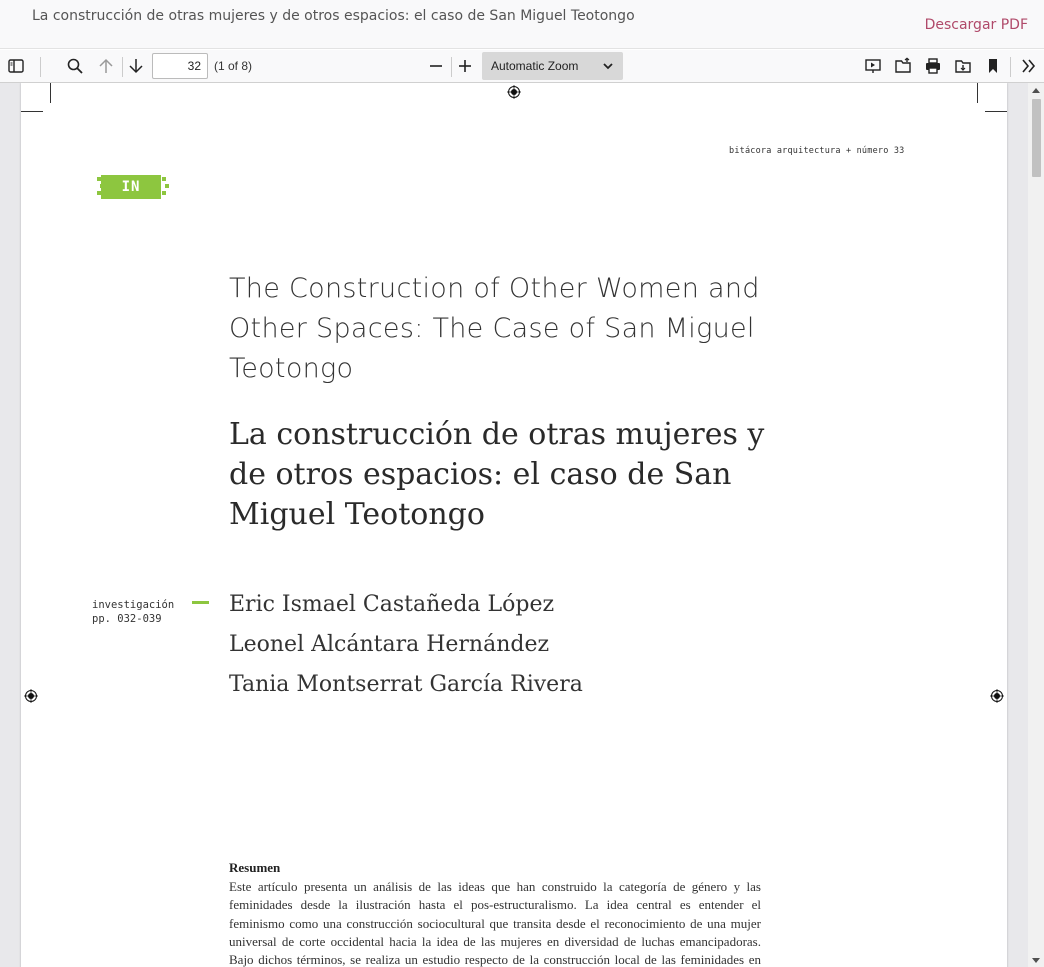 The height and width of the screenshot is (967, 1044). I want to click on zoom-out-button, so click(436, 66).